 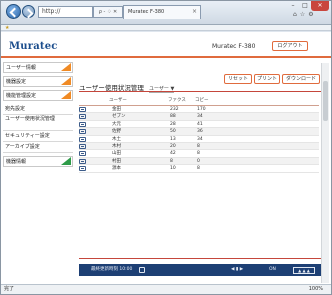 What do you see at coordinates (9, 289) in the screenshot?
I see `status-text: 完了` at bounding box center [9, 289].